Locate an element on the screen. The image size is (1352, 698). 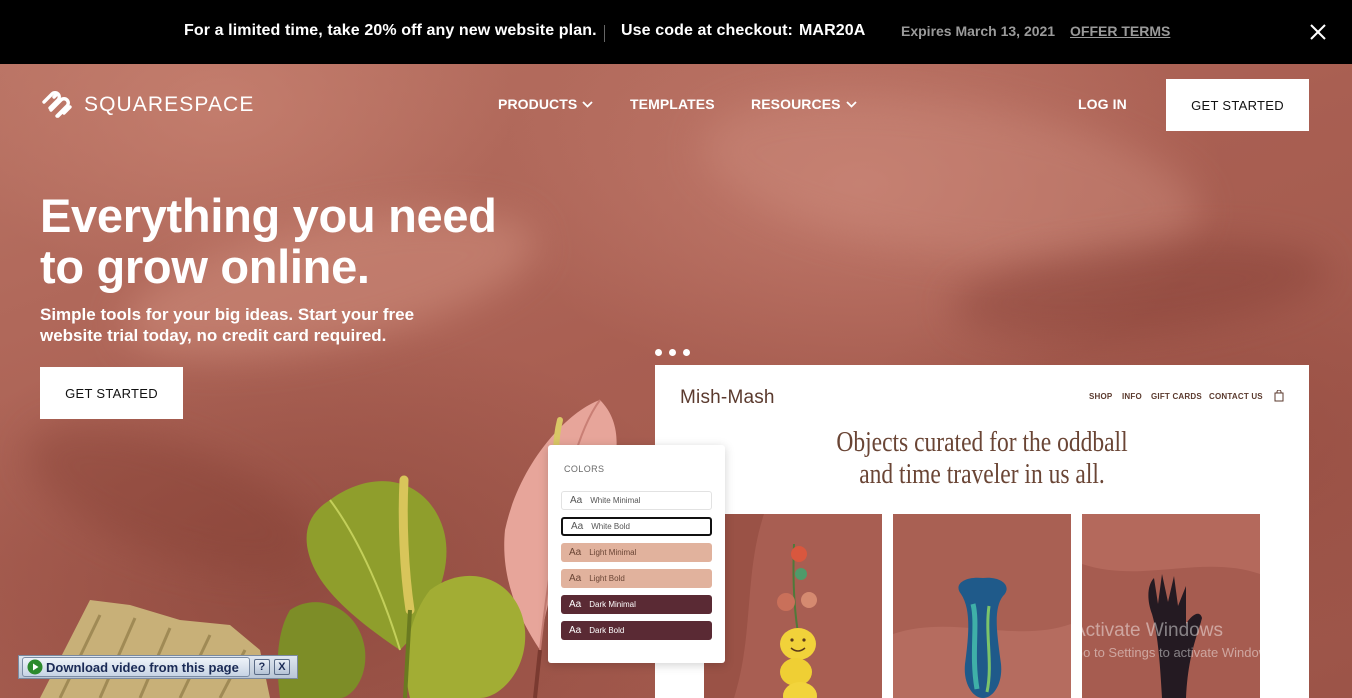
promo-divider is located at coordinates (604, 33).